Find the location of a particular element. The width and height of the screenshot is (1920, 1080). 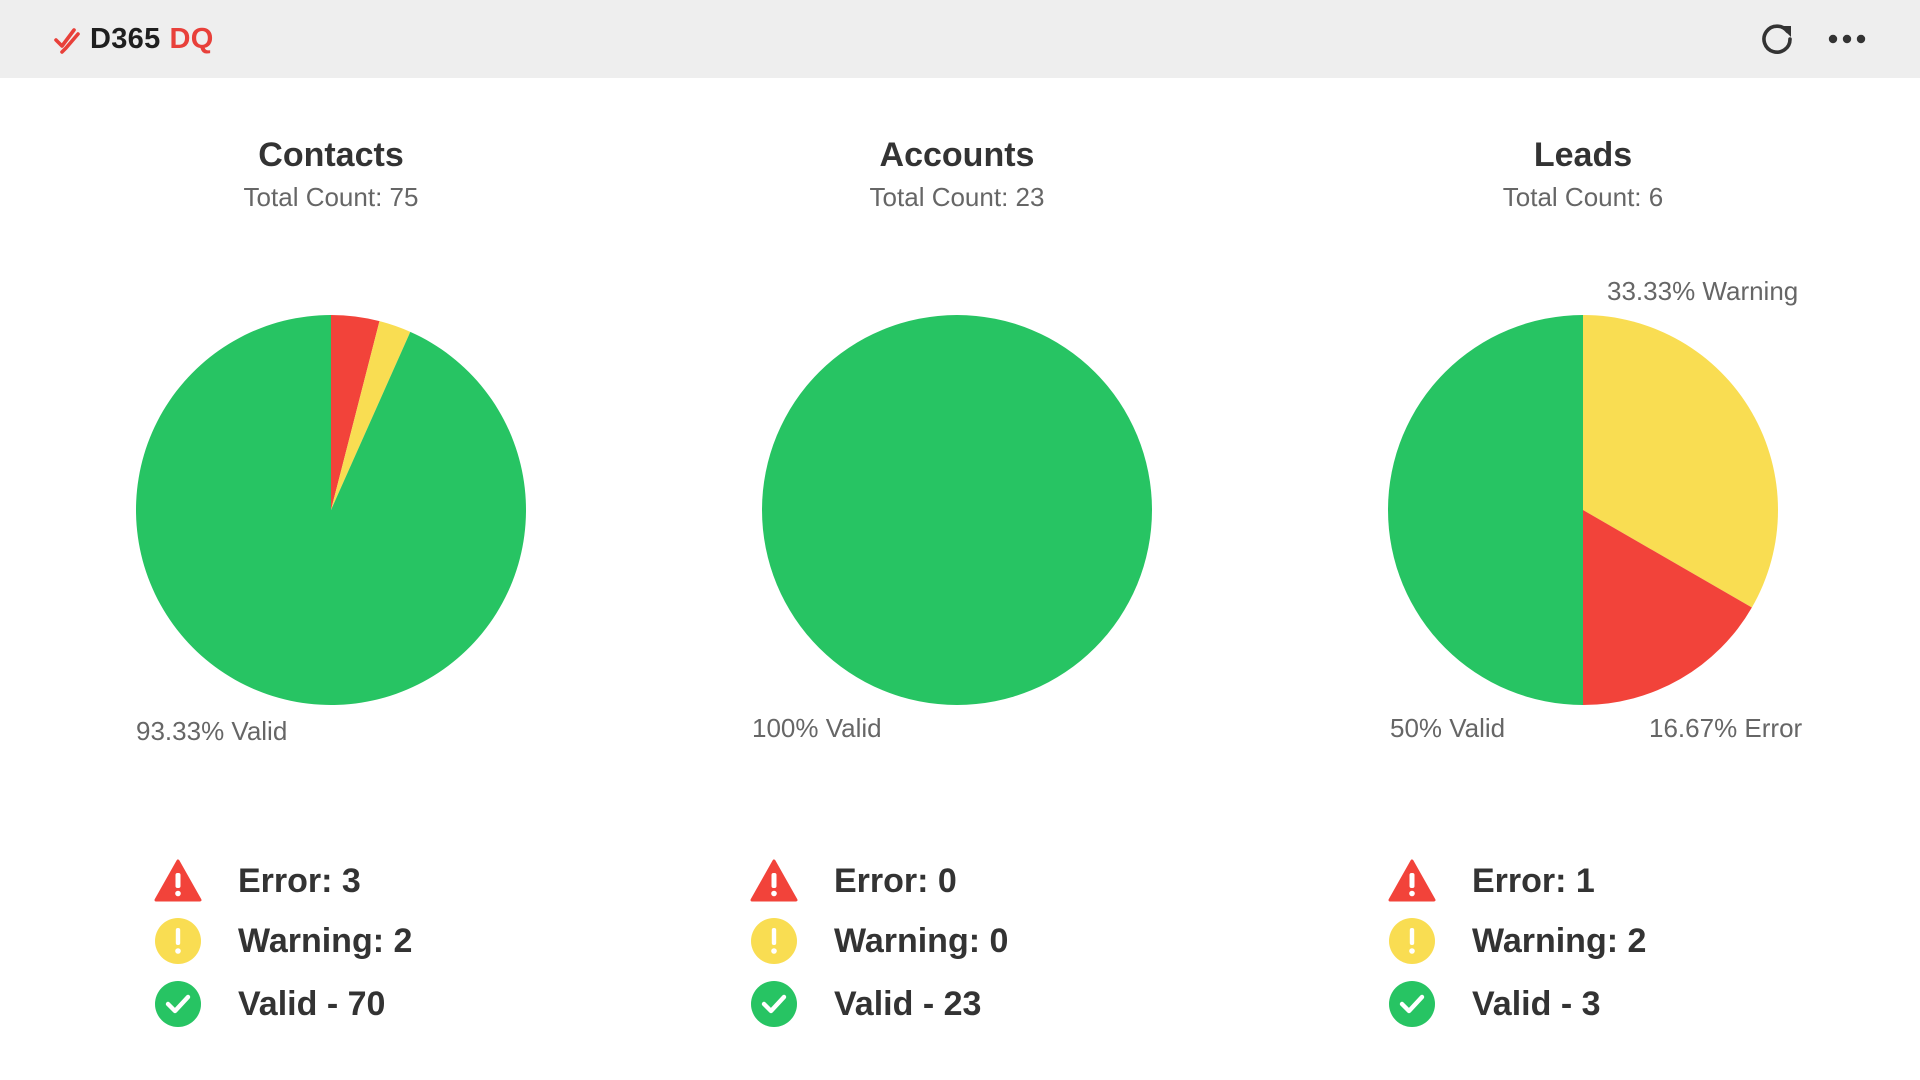

legend-valid: Valid - 23 is located at coordinates (865, 1004).